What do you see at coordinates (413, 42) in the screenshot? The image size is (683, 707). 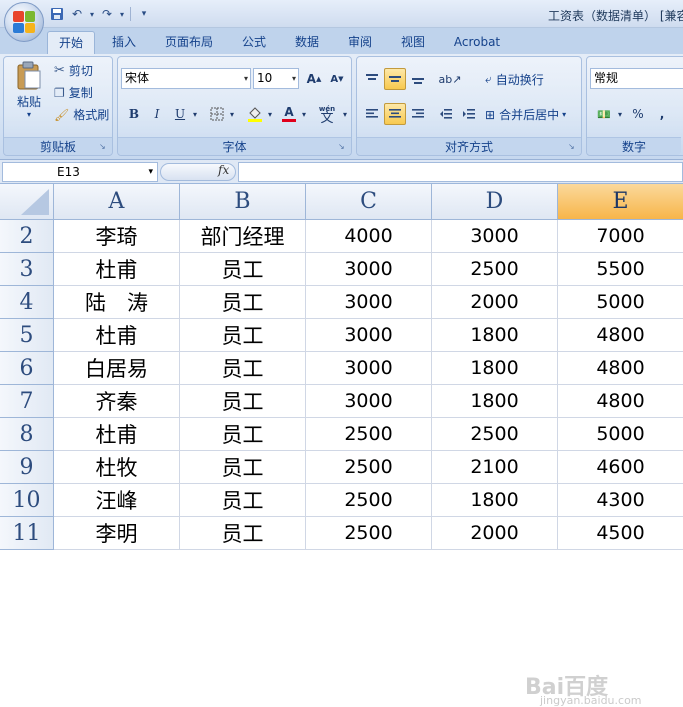 I see `tab-view: 视图` at bounding box center [413, 42].